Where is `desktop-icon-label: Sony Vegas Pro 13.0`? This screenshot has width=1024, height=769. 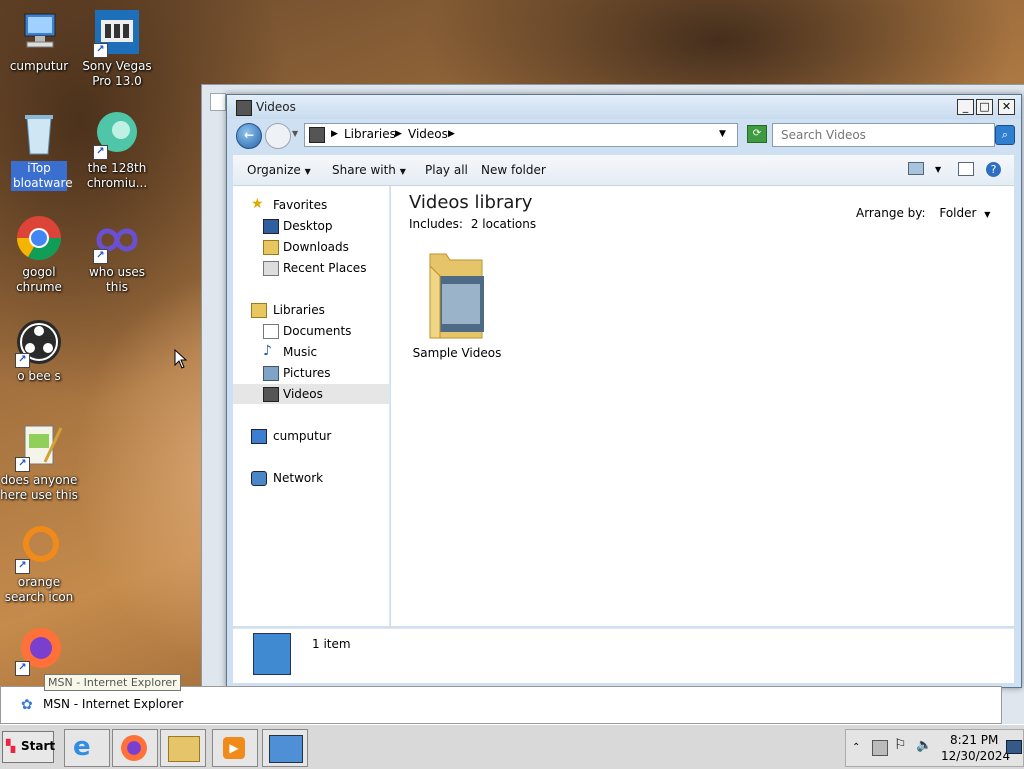 desktop-icon-label: Sony Vegas Pro 13.0 is located at coordinates (117, 73).